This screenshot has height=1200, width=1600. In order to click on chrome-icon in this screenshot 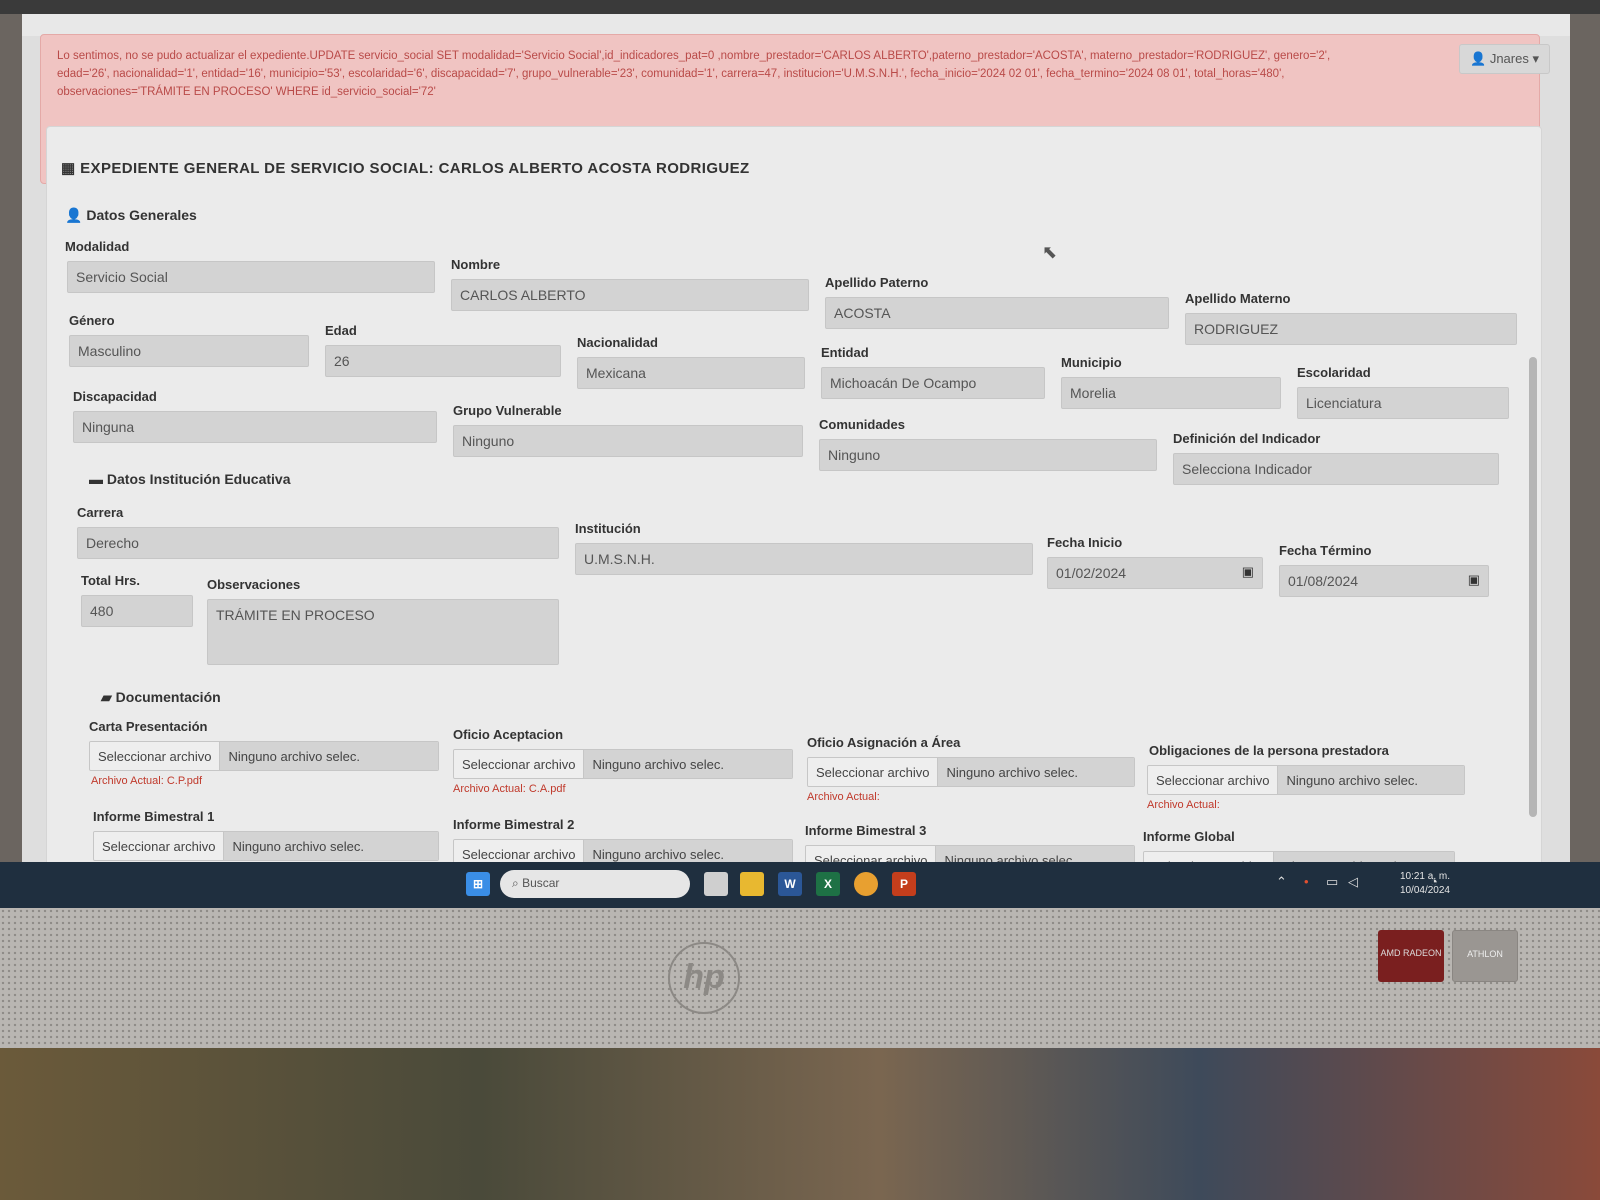, I will do `click(866, 884)`.